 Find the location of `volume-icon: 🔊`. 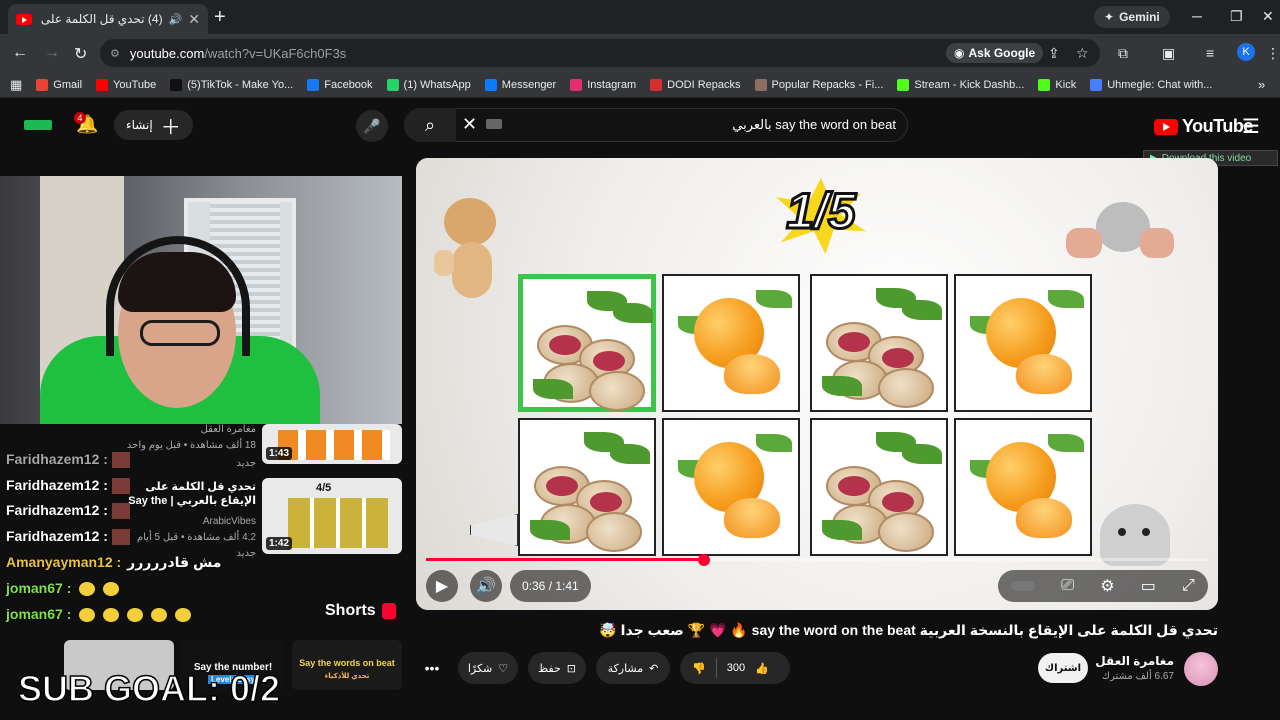

volume-icon: 🔊 is located at coordinates (486, 586).